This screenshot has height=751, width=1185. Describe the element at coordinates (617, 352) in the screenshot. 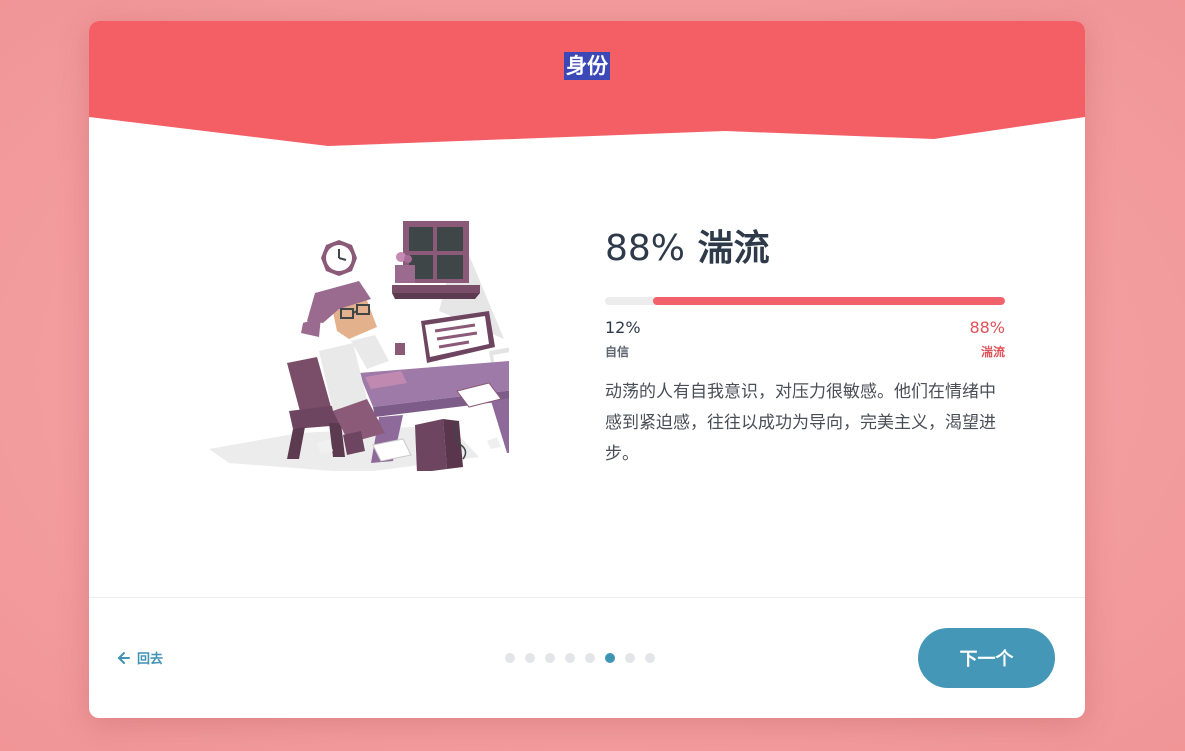

I see `trait-left-name: 自信` at that location.